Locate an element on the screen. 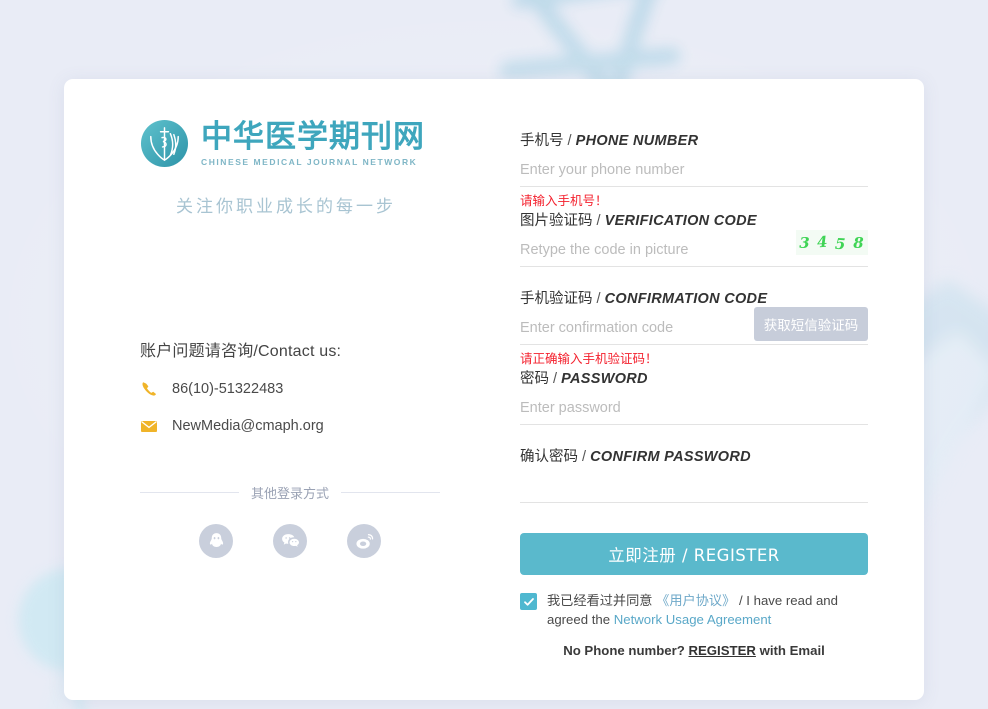 The height and width of the screenshot is (709, 988). weibo-icon is located at coordinates (364, 541).